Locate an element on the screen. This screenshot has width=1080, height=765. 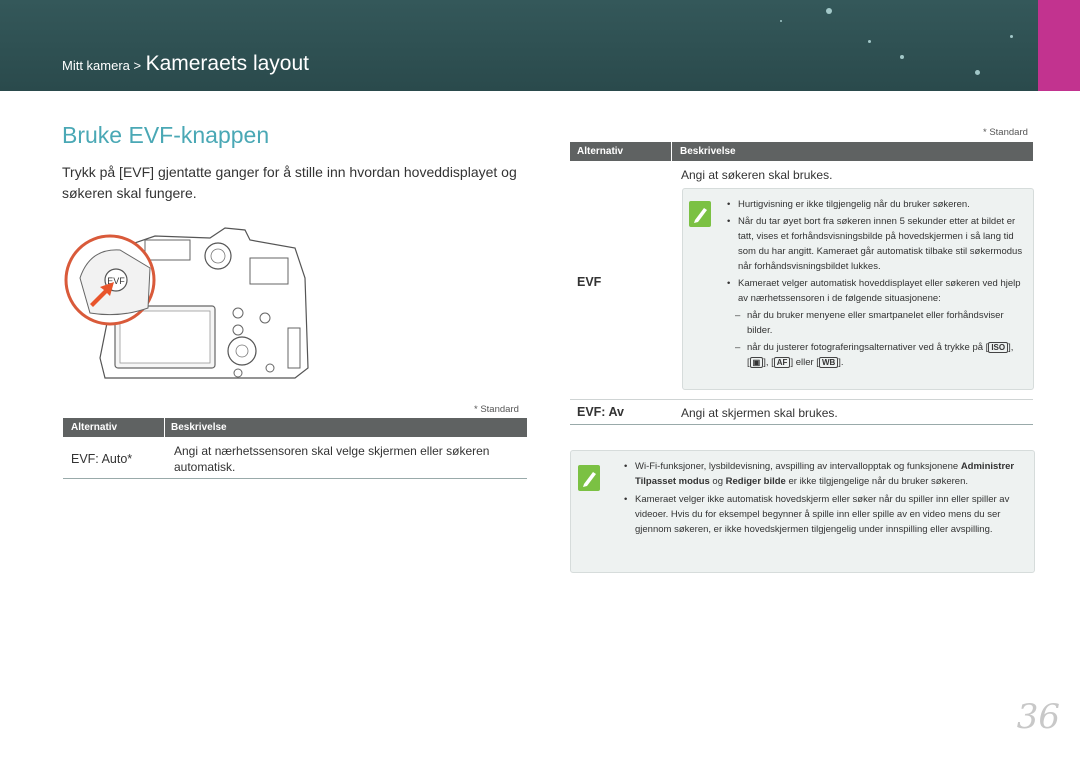
note-dash-text: ], [ is located at coordinates (768, 362).